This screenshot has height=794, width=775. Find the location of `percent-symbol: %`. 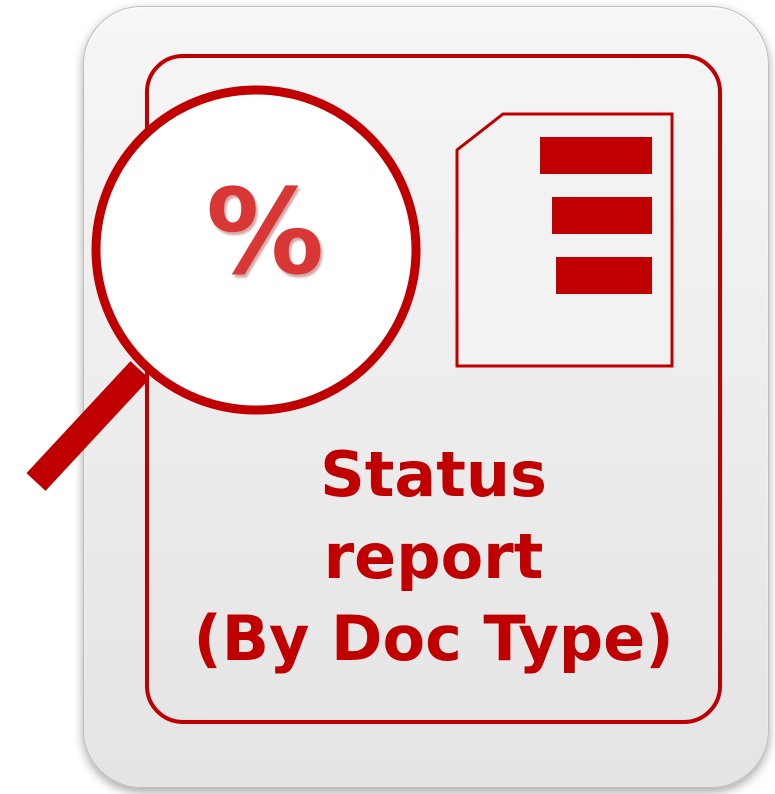

percent-symbol: % is located at coordinates (265, 232).